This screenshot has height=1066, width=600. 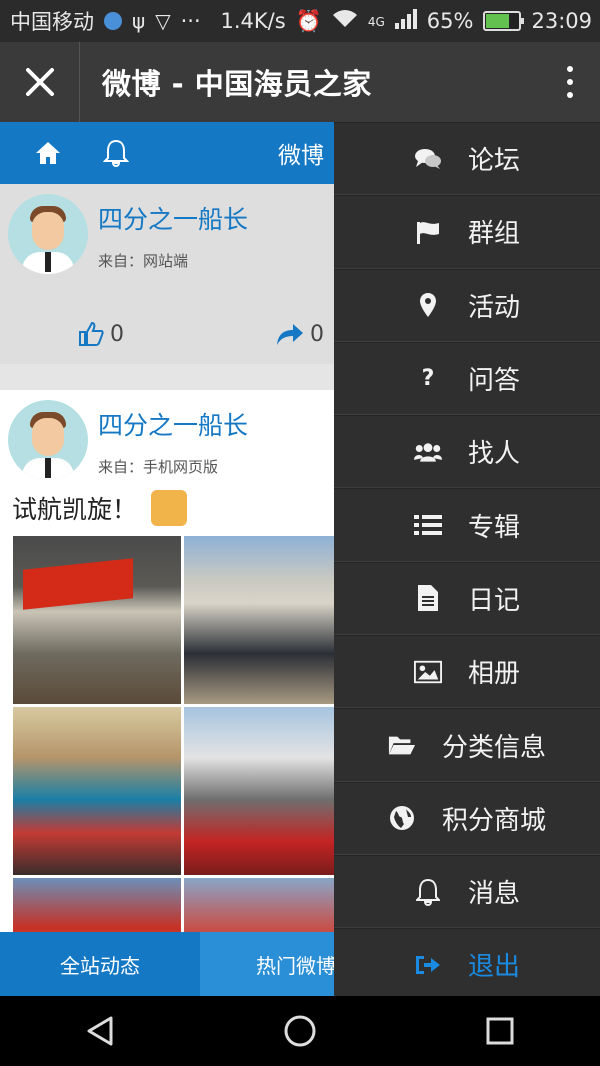 I want to click on wifi-icon, so click(x=345, y=21).